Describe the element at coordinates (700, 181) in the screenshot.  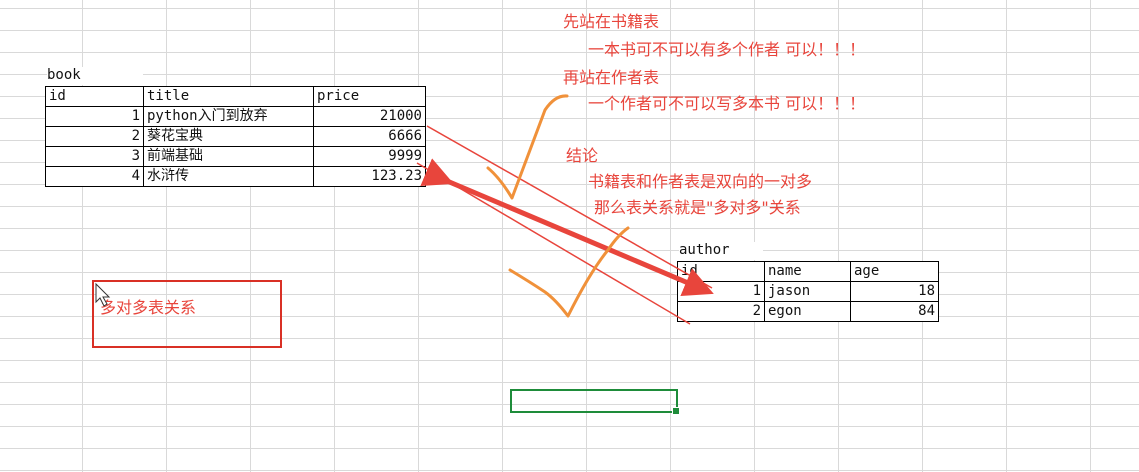
I see `note-conclusion-line1: 书籍表和作者表是双向的一对多` at that location.